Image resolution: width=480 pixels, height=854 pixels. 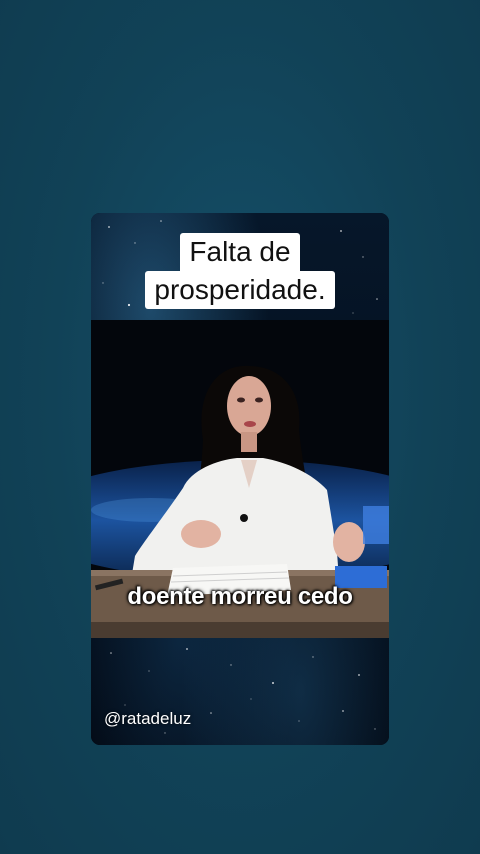 What do you see at coordinates (240, 290) in the screenshot?
I see `caption-line-2: prosperidade.` at bounding box center [240, 290].